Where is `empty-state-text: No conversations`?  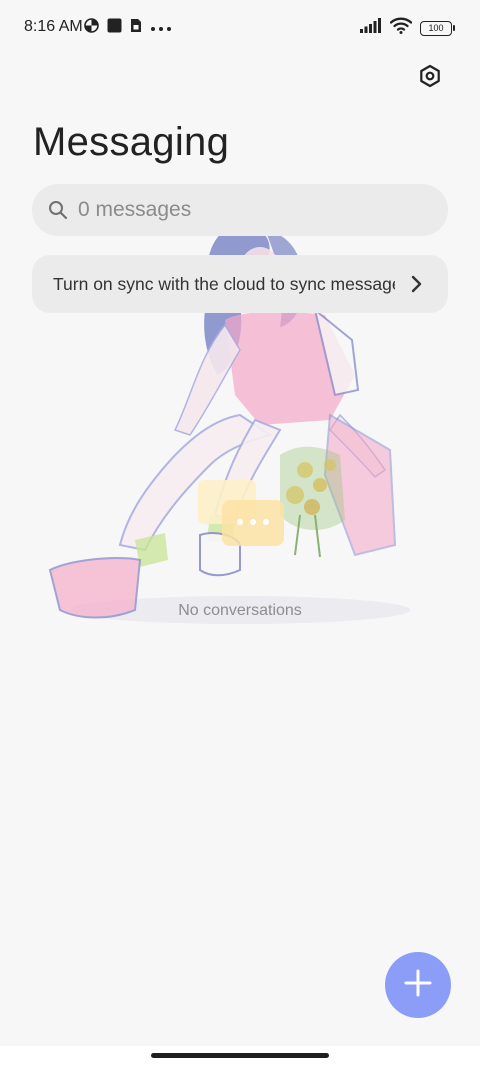 empty-state-text: No conversations is located at coordinates (240, 610).